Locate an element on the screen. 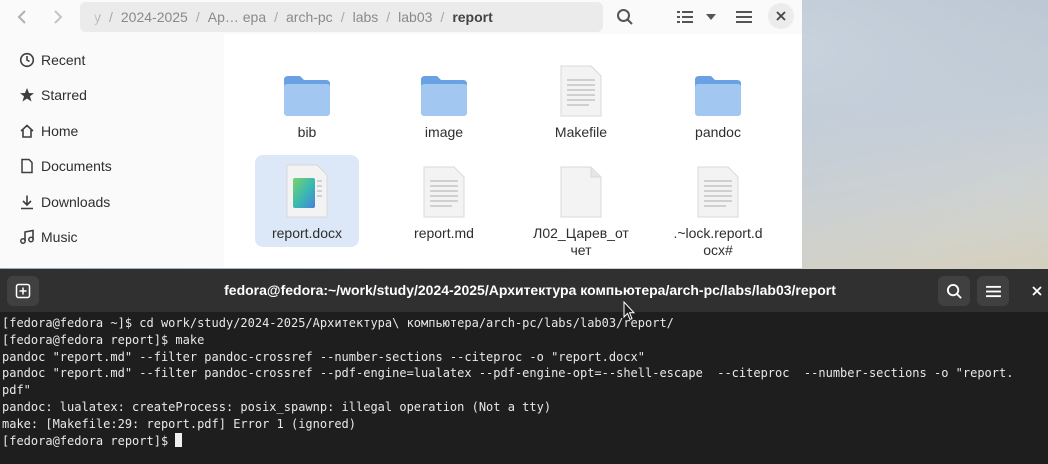 This screenshot has width=1048, height=464. terminal-search-button is located at coordinates (954, 291).